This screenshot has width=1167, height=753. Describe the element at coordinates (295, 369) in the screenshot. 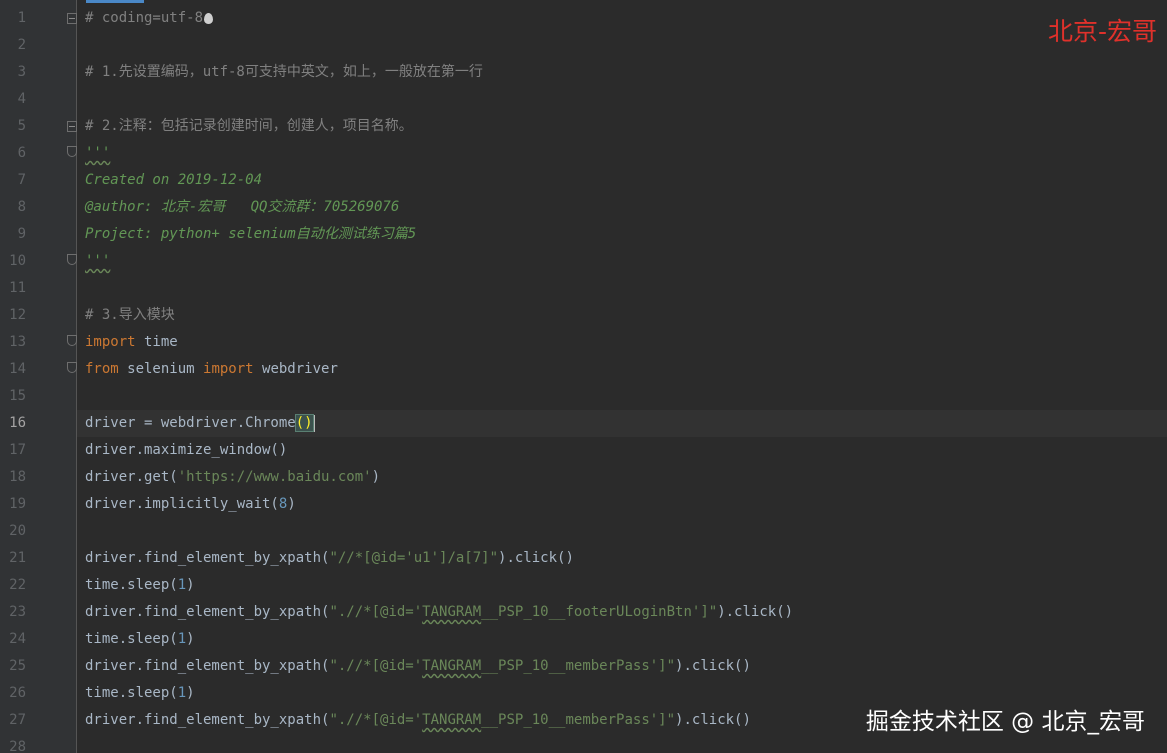

I see `code-text: webdriver` at that location.